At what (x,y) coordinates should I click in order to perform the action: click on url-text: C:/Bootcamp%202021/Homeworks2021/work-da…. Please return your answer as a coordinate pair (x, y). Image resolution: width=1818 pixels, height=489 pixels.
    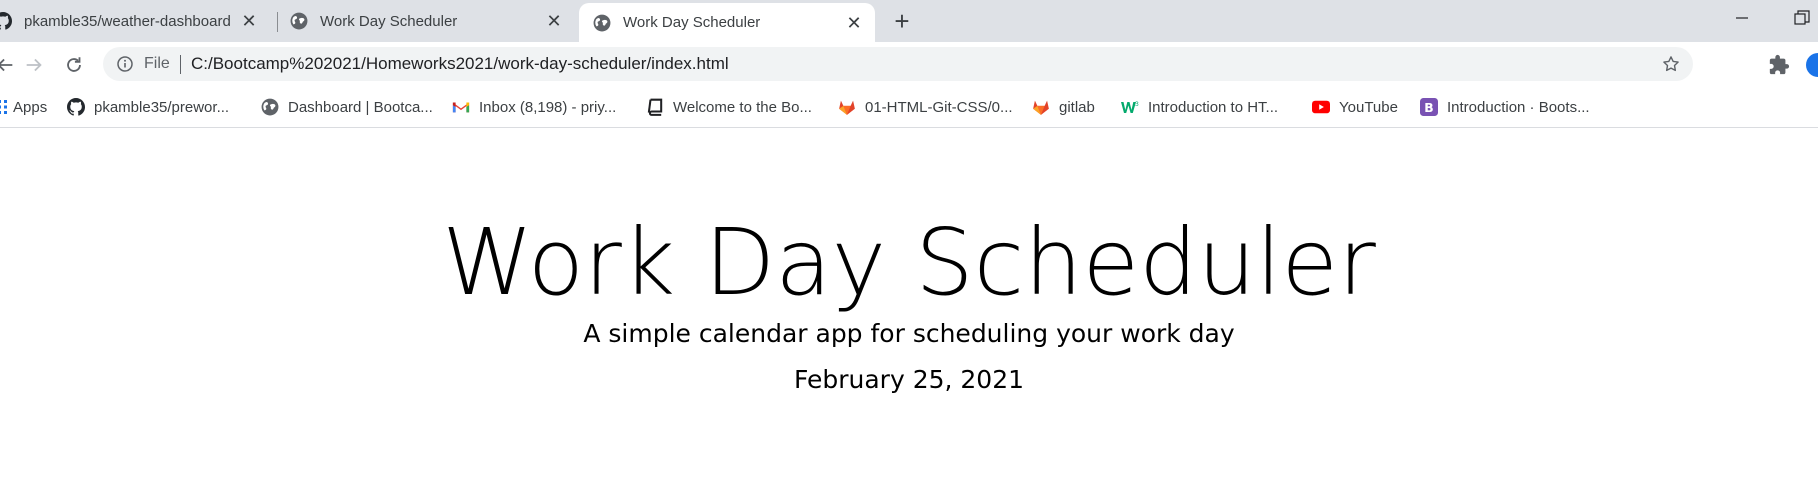
    Looking at the image, I should click on (460, 64).